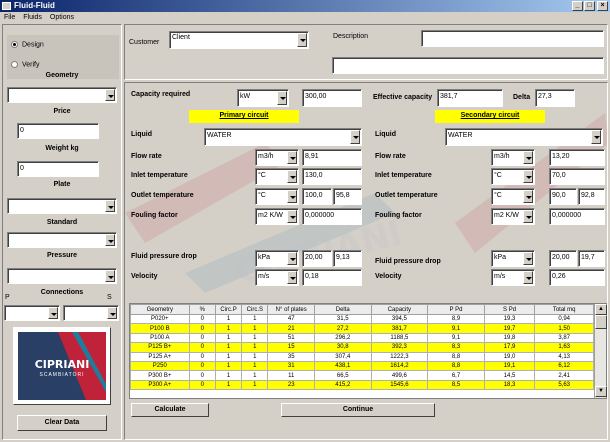 This screenshot has width=610, height=442. I want to click on primary-inlet-unit: °C, so click(277, 176).